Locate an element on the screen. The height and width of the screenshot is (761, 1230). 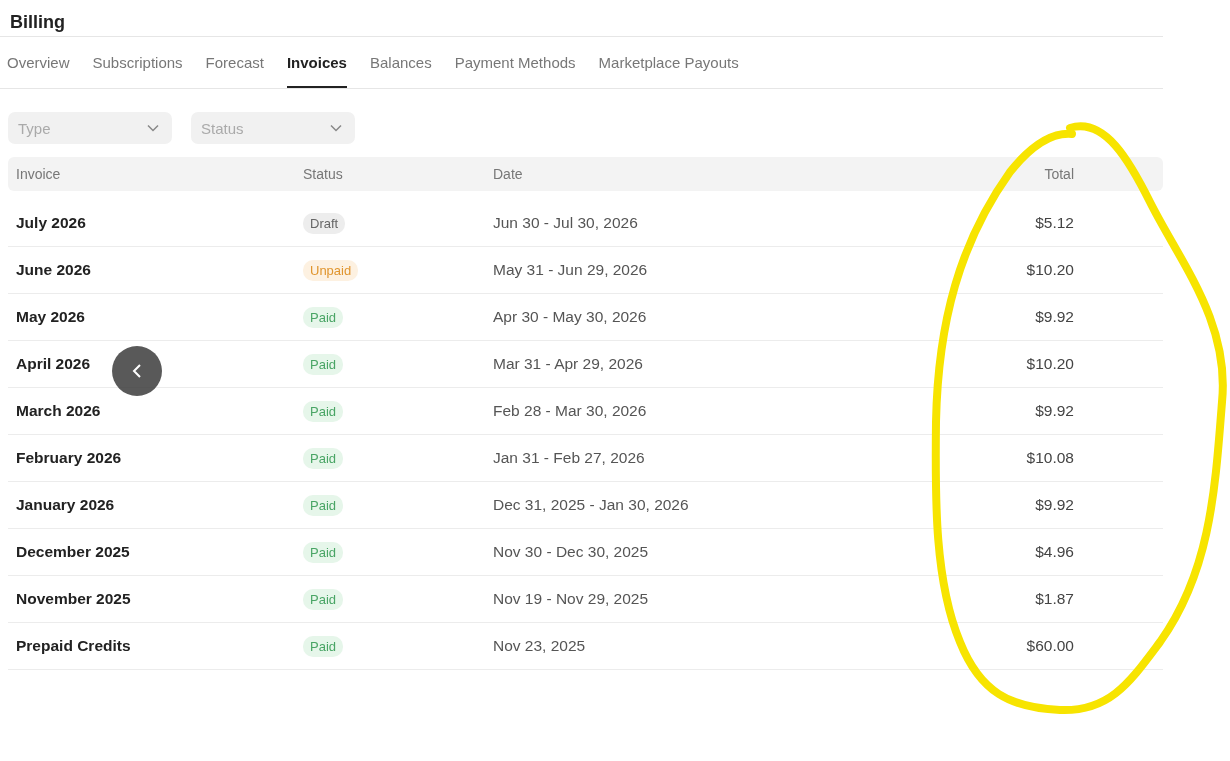
tab: Balances is located at coordinates (400, 62).